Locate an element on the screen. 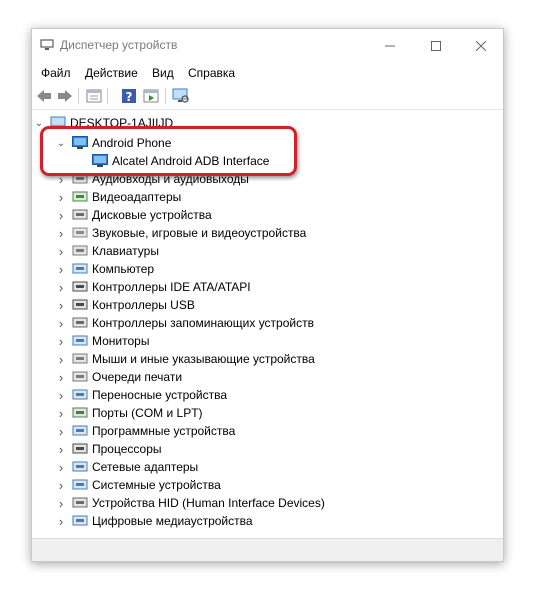 The height and width of the screenshot is (595, 536). print-queue-icon is located at coordinates (80, 377).